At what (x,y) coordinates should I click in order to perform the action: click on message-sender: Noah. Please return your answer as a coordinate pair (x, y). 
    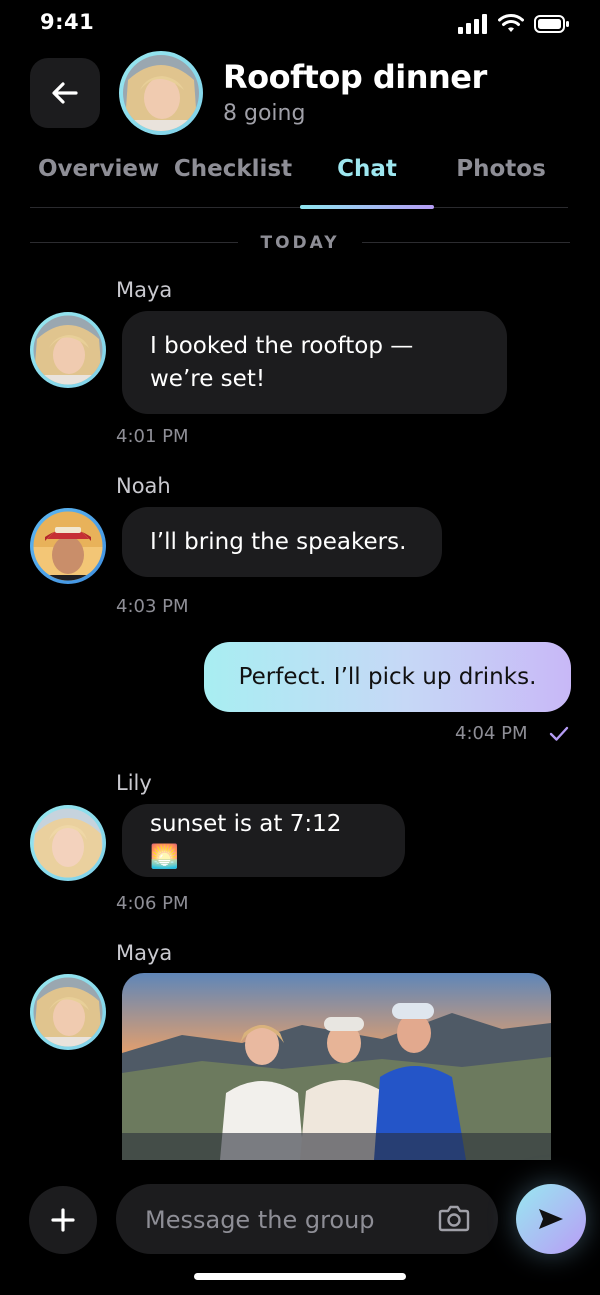
    Looking at the image, I should click on (143, 486).